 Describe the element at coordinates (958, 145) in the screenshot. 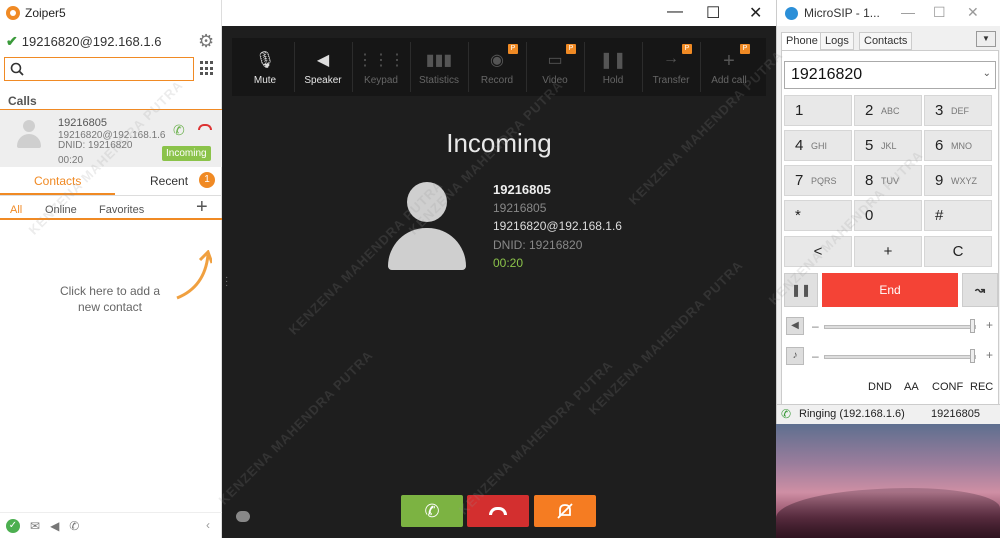

I see `dial-key-6: 6 MNO` at that location.